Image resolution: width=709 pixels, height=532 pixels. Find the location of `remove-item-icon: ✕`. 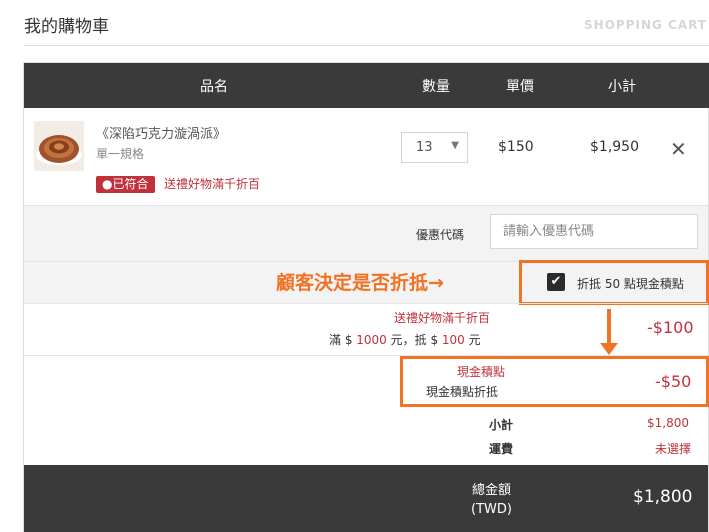

remove-item-icon: ✕ is located at coordinates (678, 149).